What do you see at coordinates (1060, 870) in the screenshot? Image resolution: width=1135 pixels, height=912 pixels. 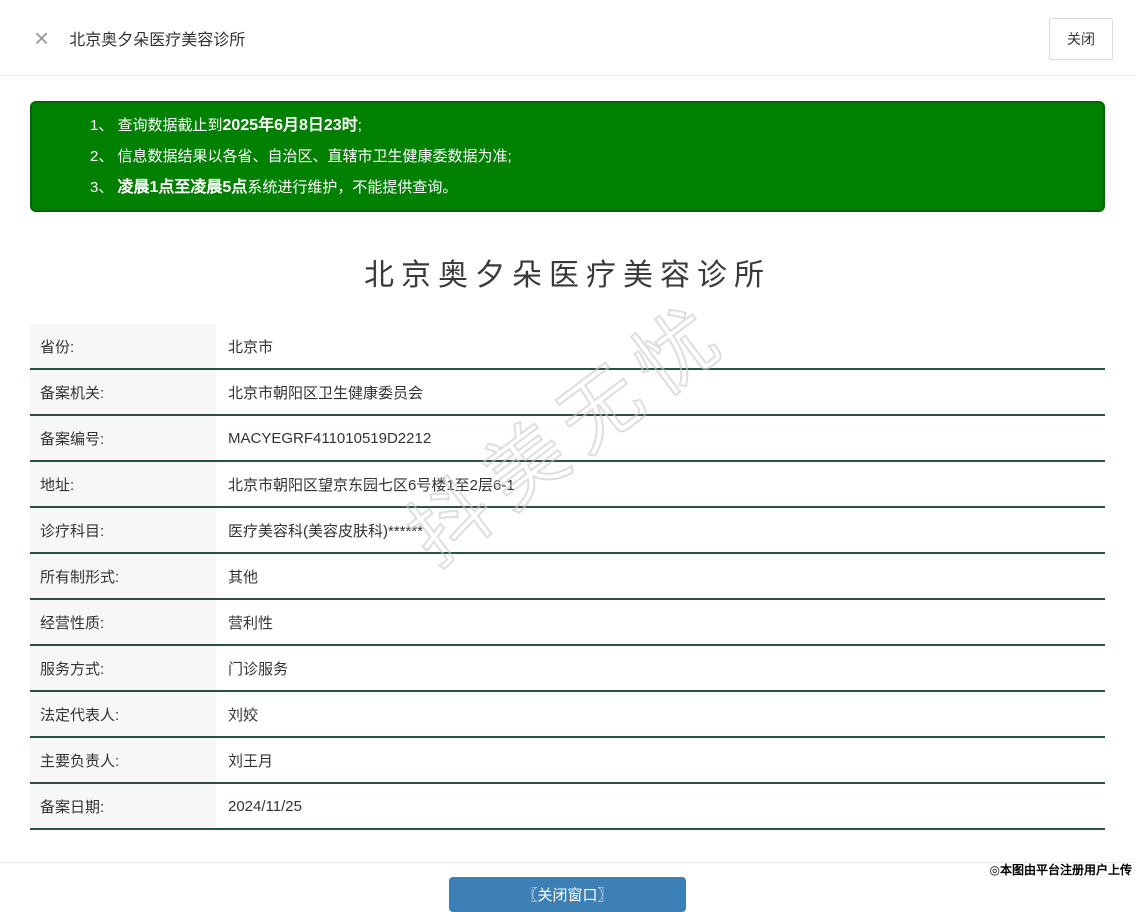 I see `upload-stamp: ◎本图由平台注册用户上传` at bounding box center [1060, 870].